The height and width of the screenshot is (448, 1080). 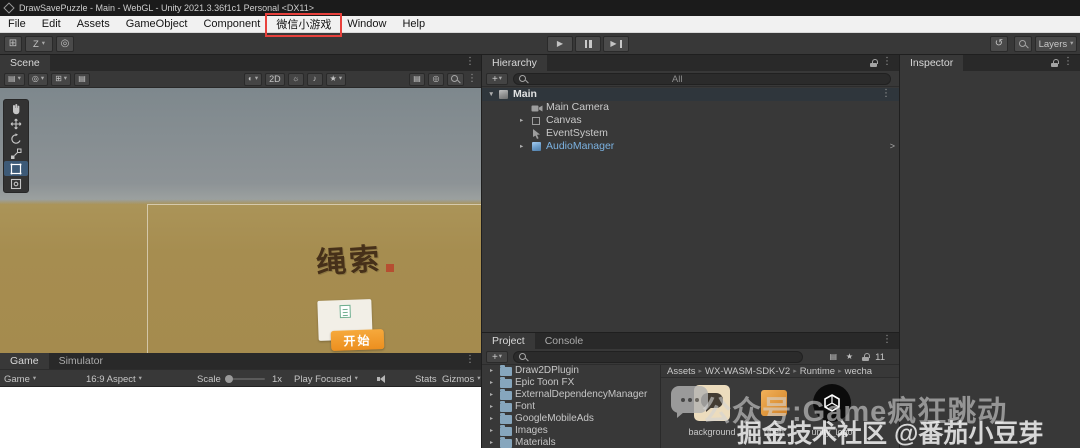 I want to click on effects-dropdown: ★ ▾, so click(x=336, y=79).